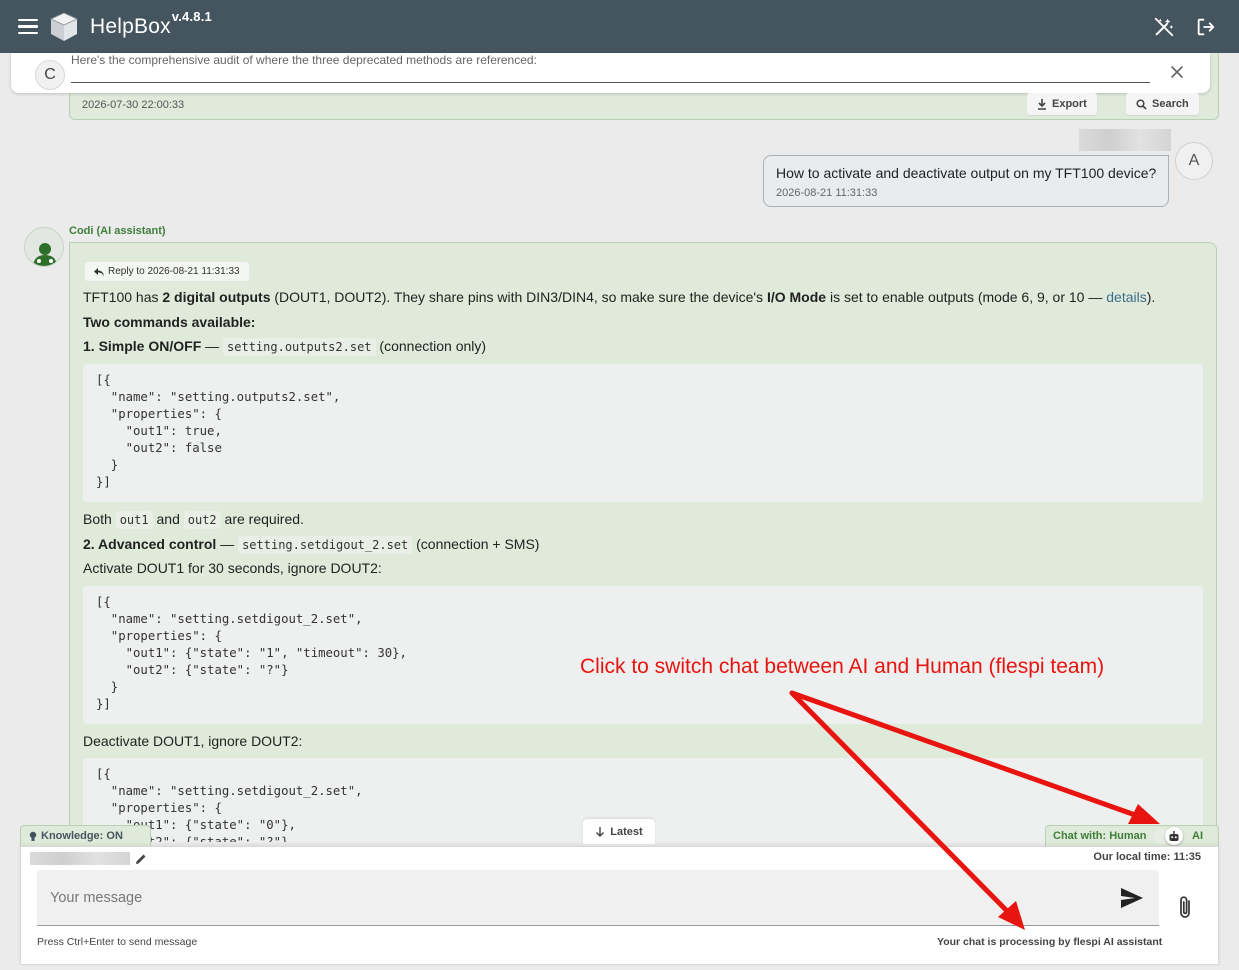 This screenshot has width=1239, height=970. I want to click on avatar: C, so click(50, 75).